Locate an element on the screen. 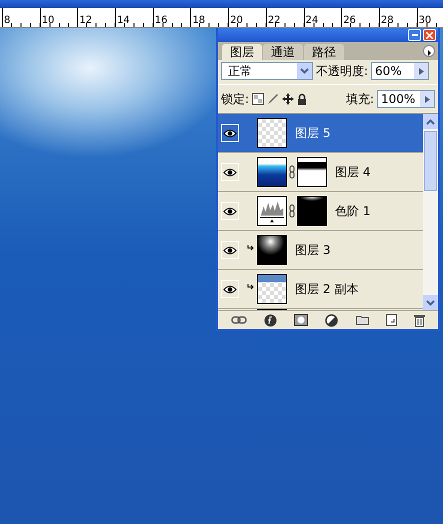 The image size is (443, 524). layer-name: 图层 3 is located at coordinates (312, 250).